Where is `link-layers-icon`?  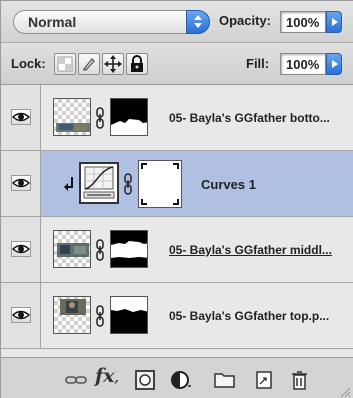
link-layers-icon is located at coordinates (76, 380).